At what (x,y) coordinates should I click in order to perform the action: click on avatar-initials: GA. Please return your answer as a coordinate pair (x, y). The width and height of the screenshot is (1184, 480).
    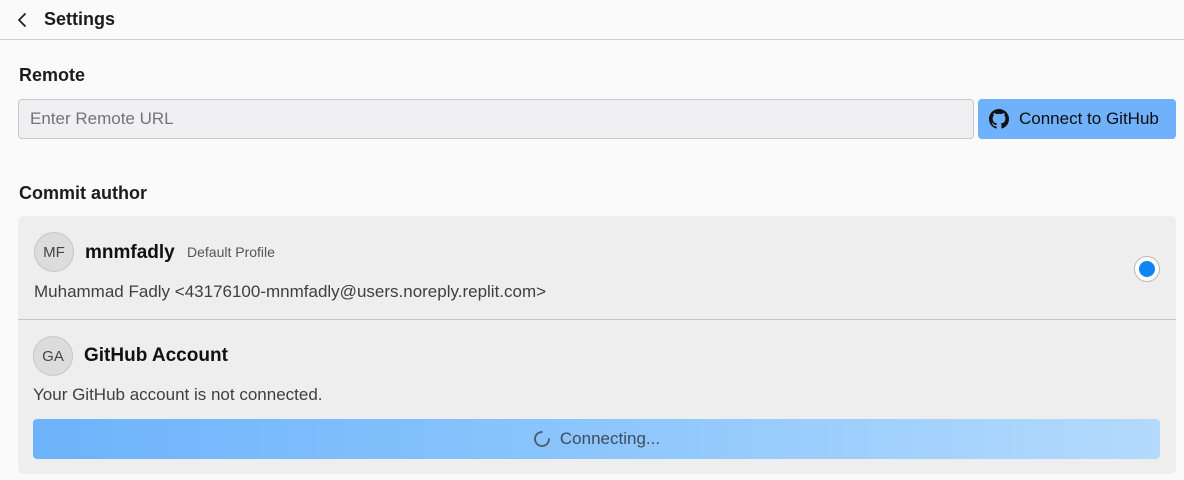
    Looking at the image, I should click on (53, 356).